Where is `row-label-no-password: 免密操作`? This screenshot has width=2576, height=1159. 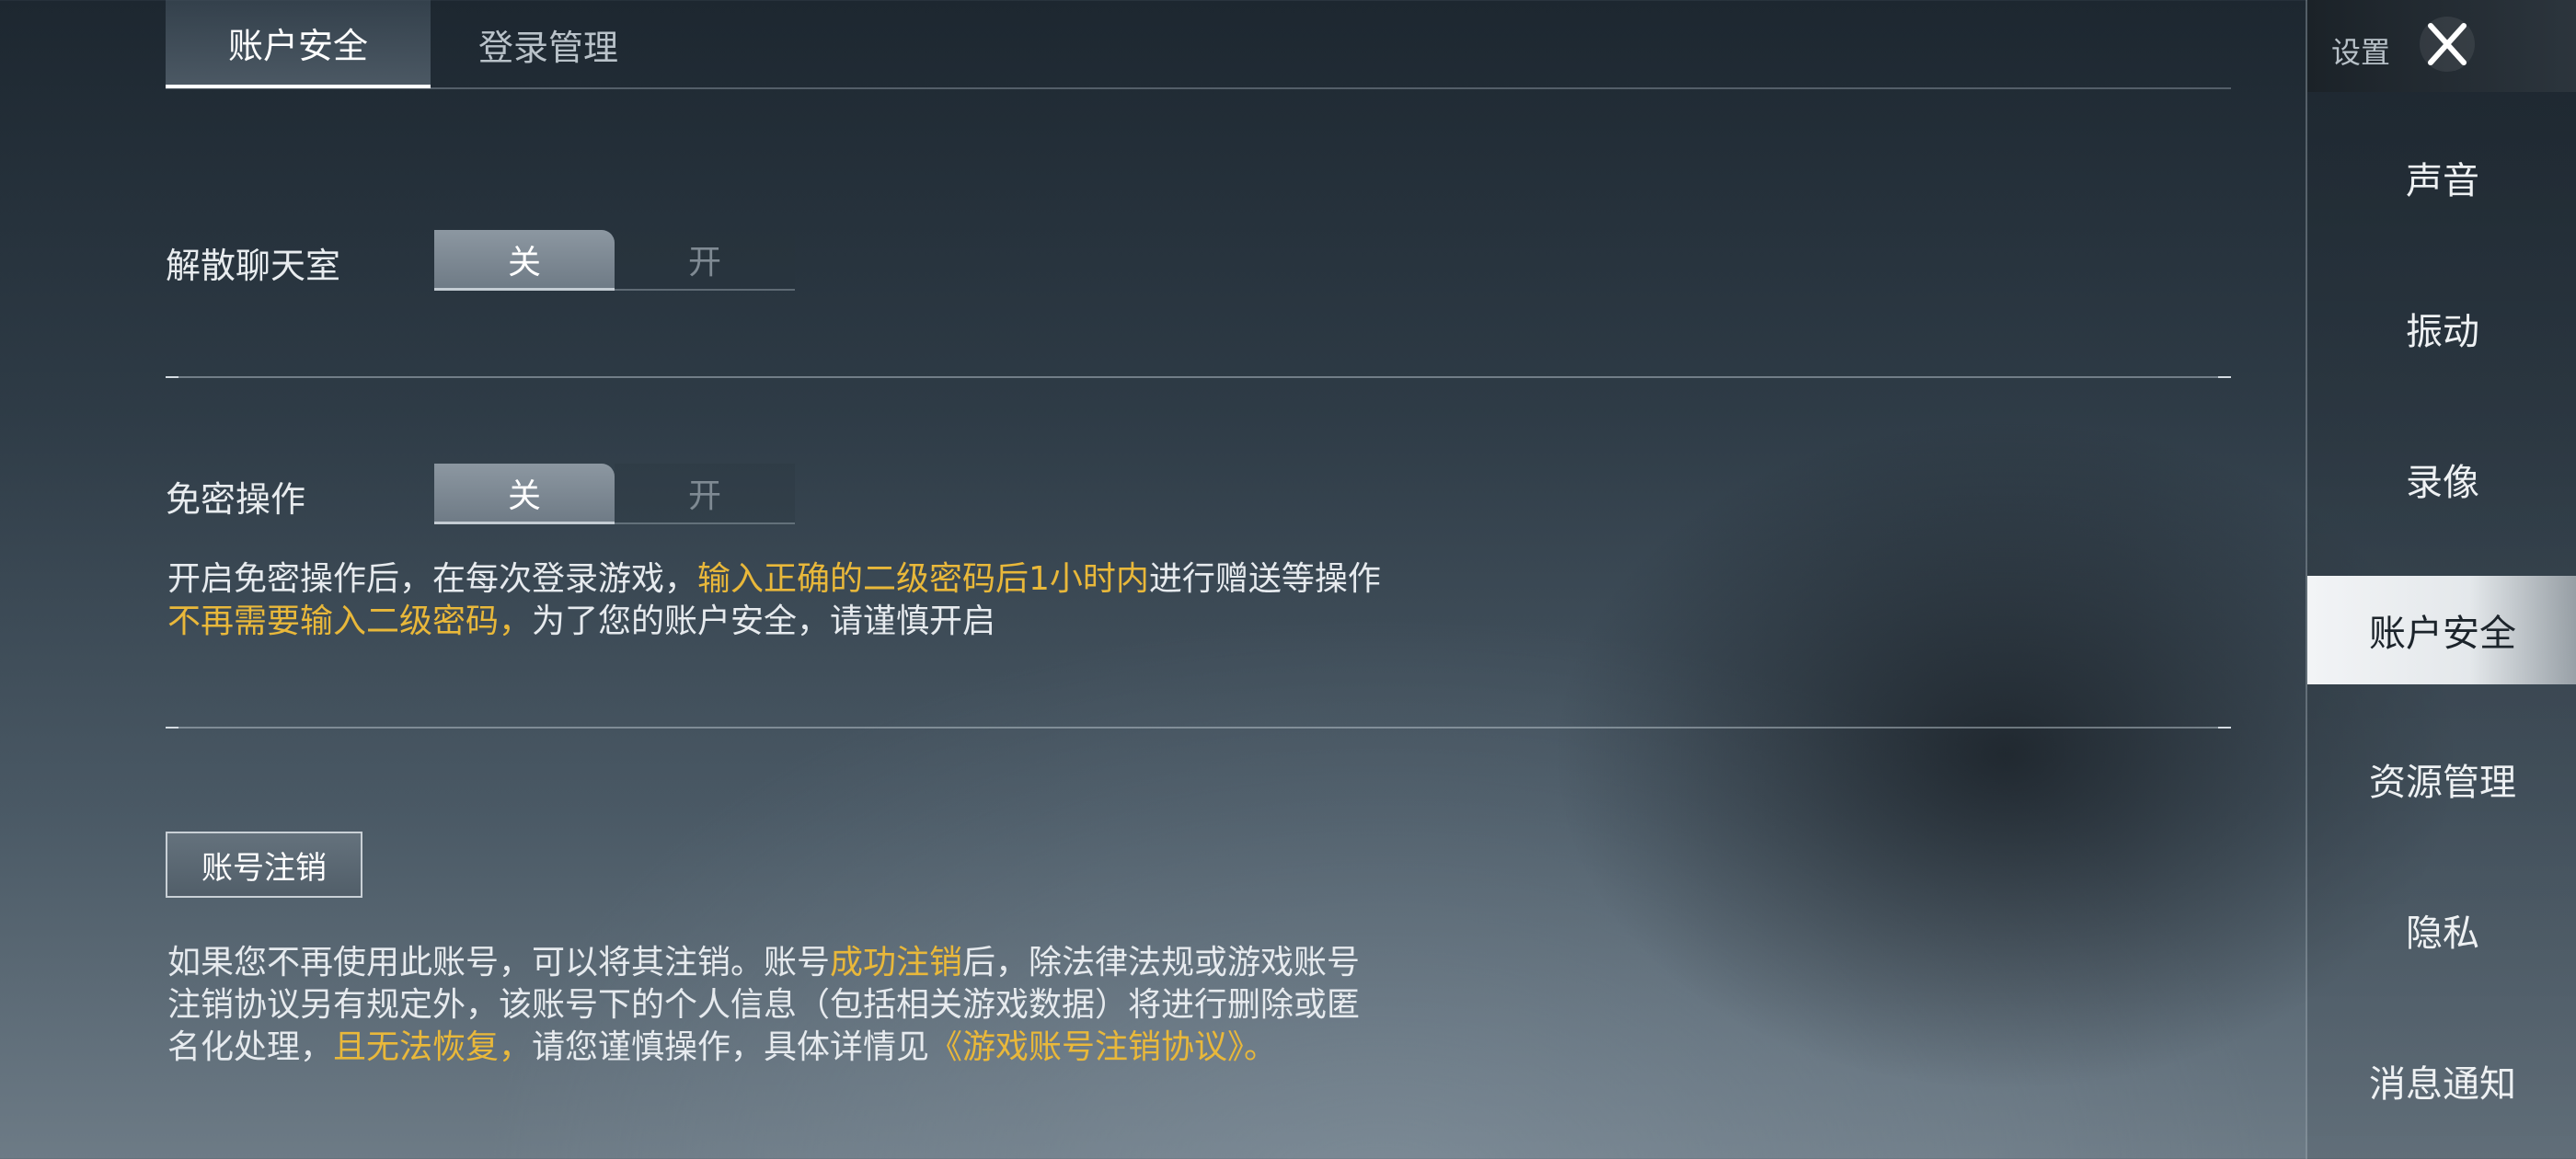 row-label-no-password: 免密操作 is located at coordinates (236, 499).